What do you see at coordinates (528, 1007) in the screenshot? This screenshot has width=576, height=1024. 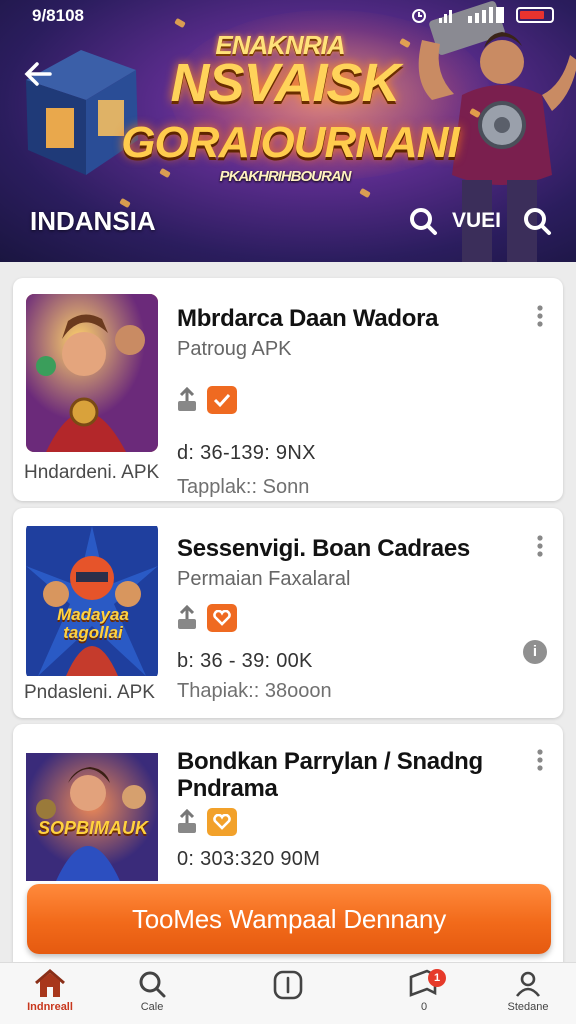 I see `nav-label: Stedane` at bounding box center [528, 1007].